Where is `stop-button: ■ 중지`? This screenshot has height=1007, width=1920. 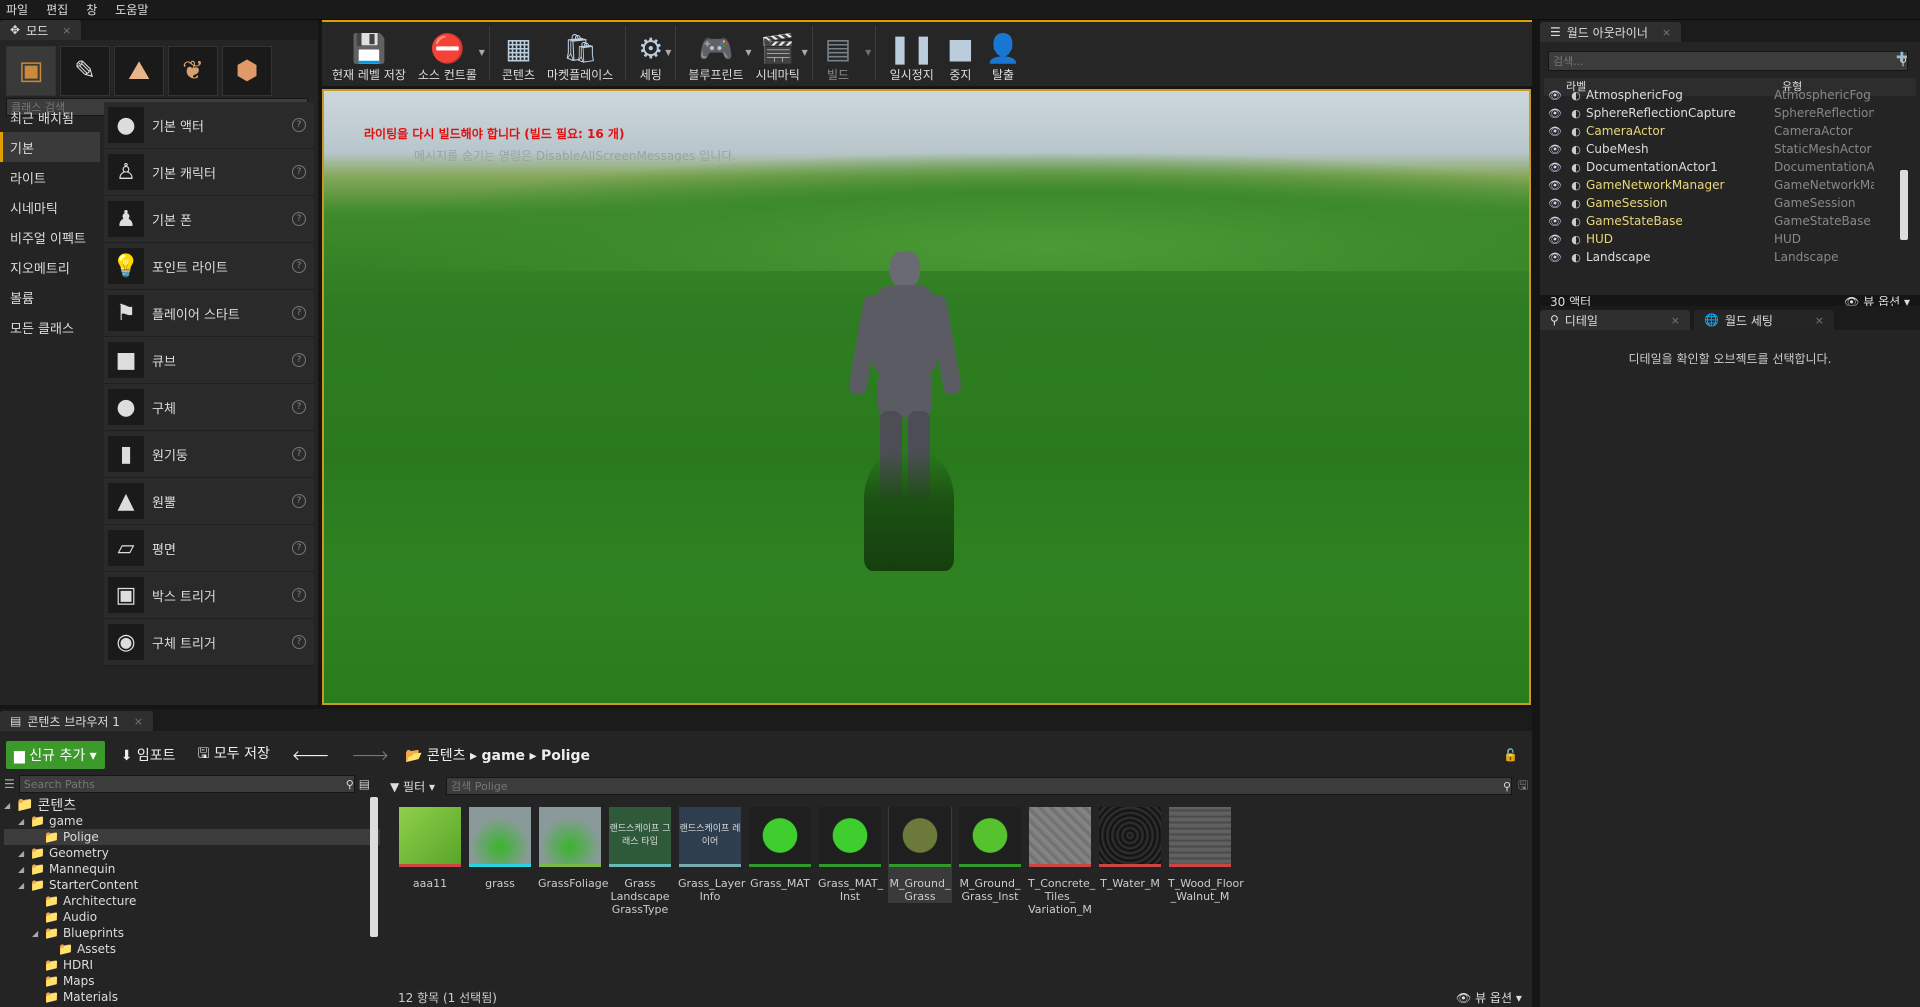
stop-button: ■ 중지 is located at coordinates (960, 54).